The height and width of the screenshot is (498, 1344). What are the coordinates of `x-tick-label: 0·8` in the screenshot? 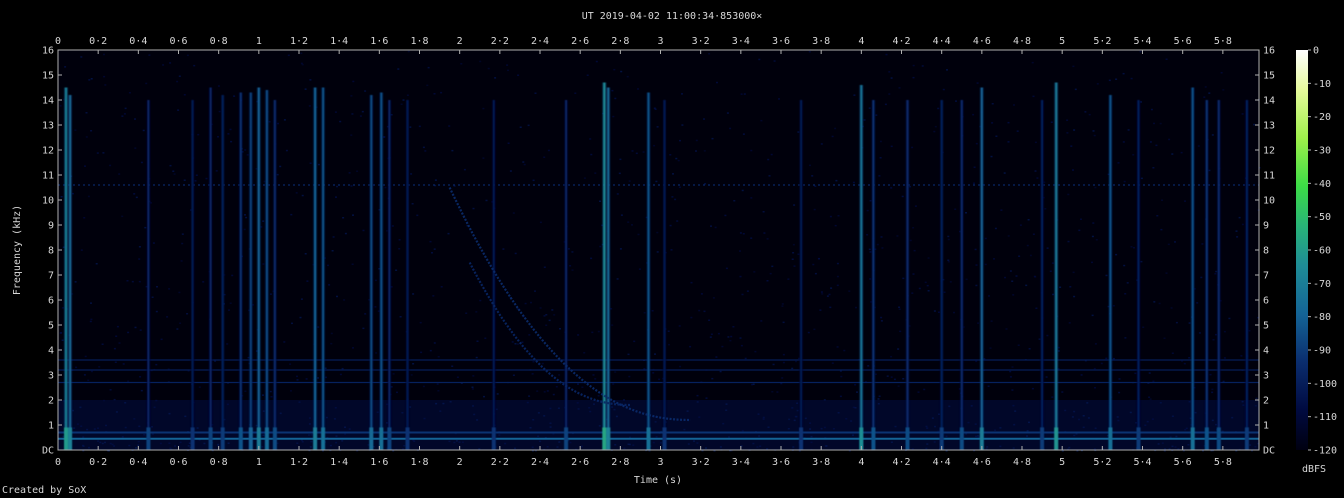 It's located at (219, 41).